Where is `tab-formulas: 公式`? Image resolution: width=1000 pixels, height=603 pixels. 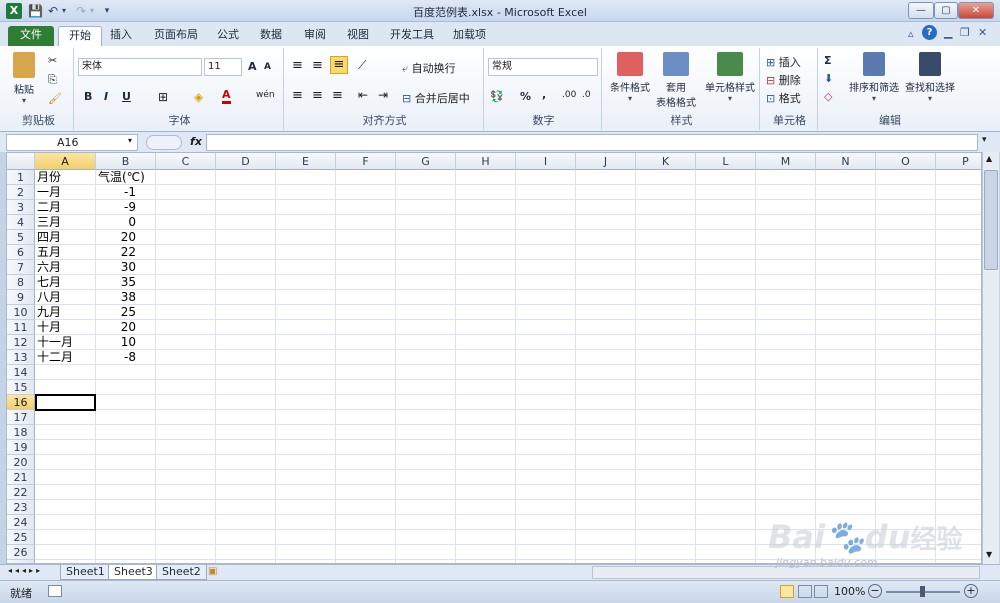
tab-formulas: 公式 is located at coordinates (228, 36).